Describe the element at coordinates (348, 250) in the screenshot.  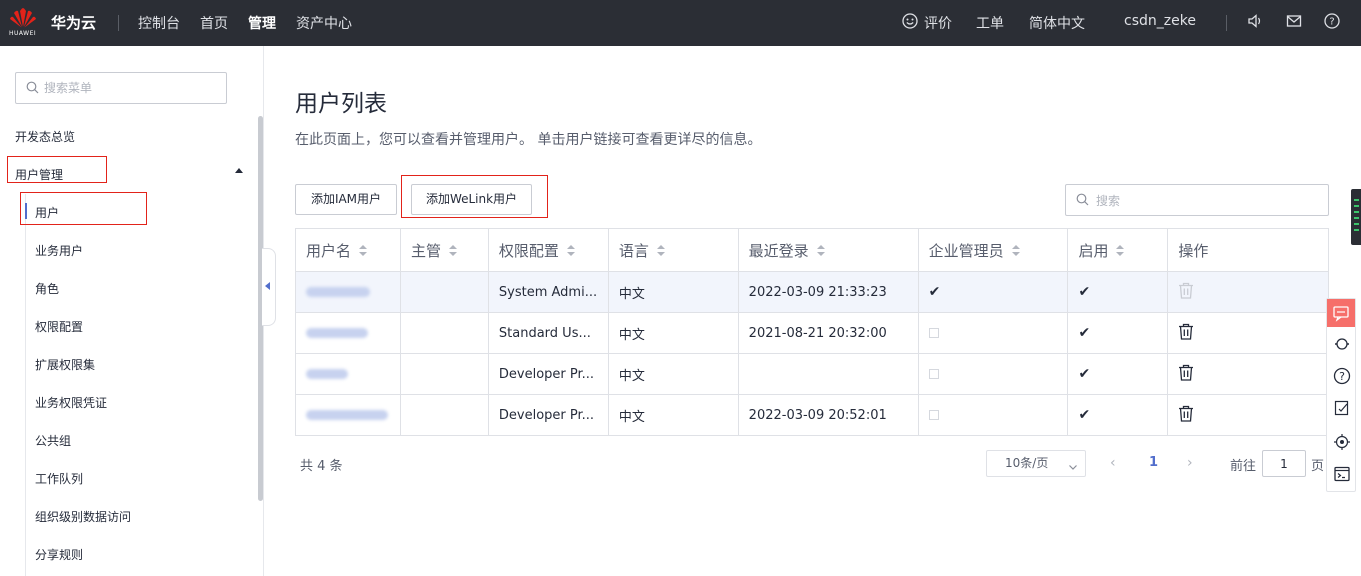
I see `column-header-username: 用户名` at that location.